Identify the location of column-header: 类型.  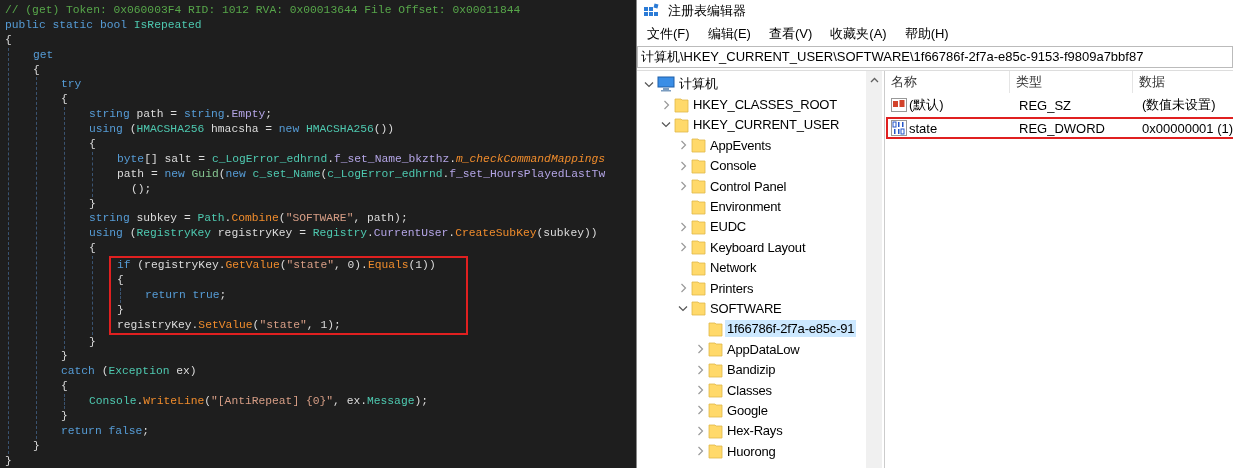
(1071, 82).